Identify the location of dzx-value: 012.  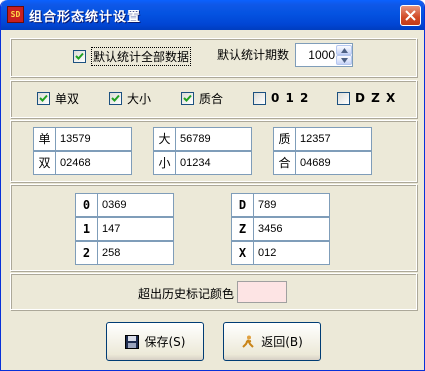
(265, 253).